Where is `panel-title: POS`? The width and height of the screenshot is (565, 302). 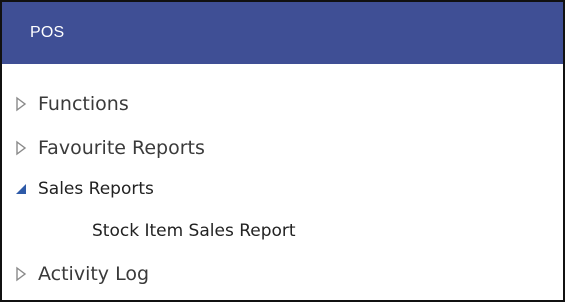
panel-title: POS is located at coordinates (47, 32).